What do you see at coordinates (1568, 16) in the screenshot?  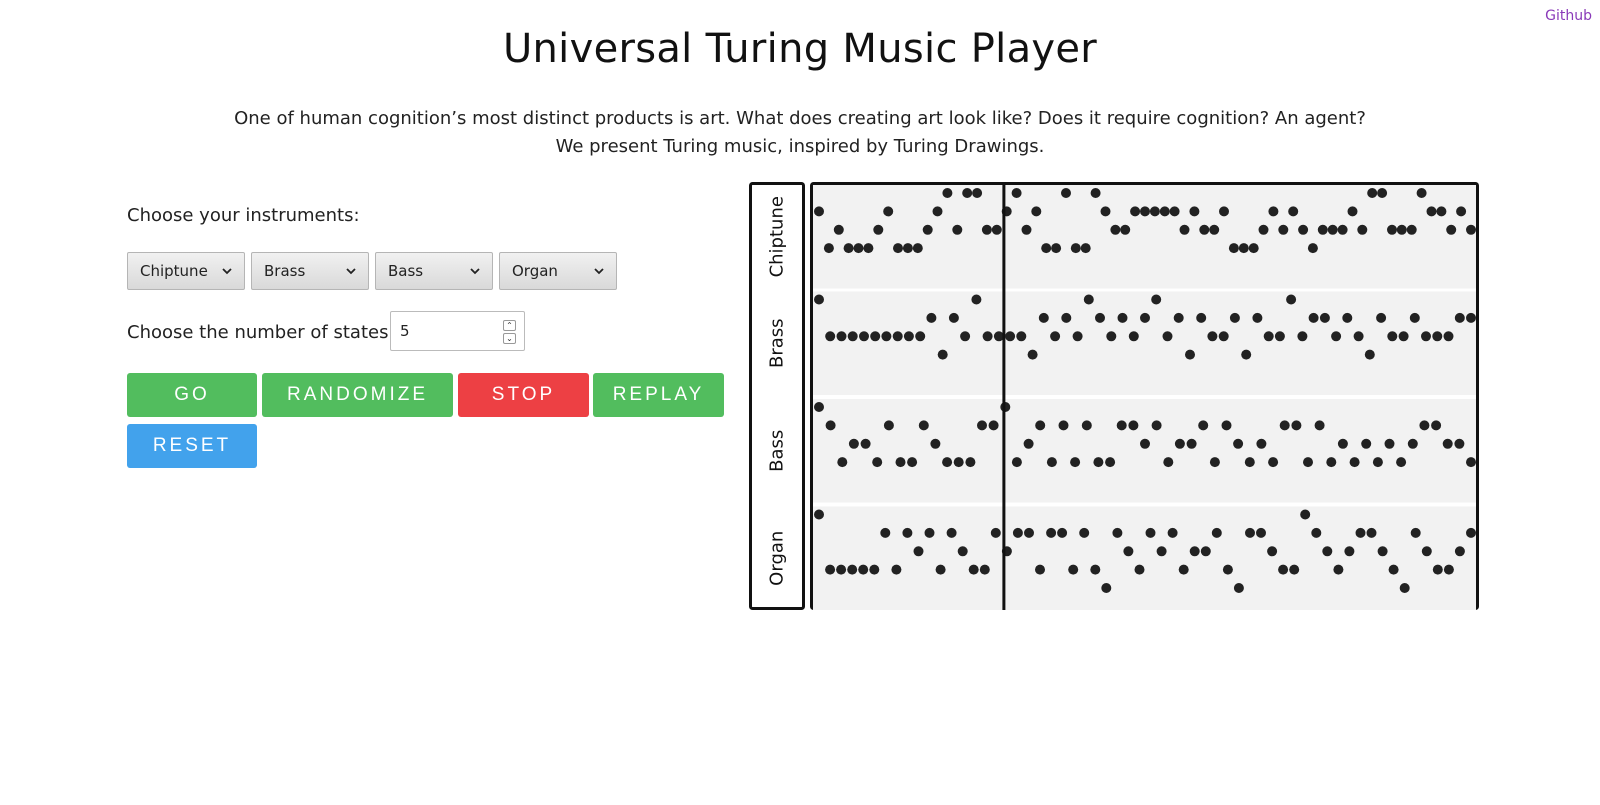 I see `github-link: Github` at bounding box center [1568, 16].